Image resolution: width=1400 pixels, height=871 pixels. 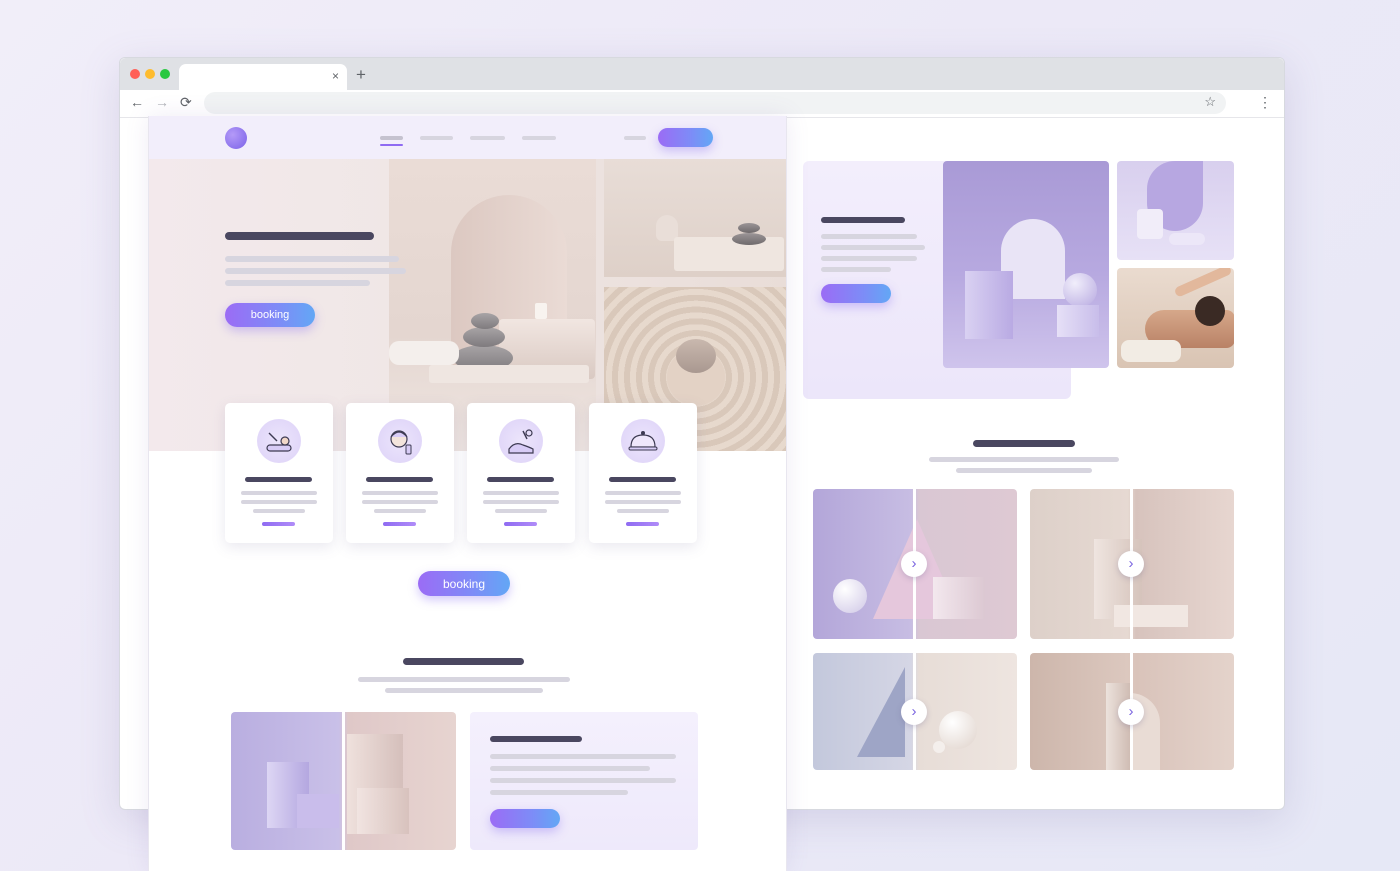 What do you see at coordinates (1210, 102) in the screenshot?
I see `star-icon: ☆` at bounding box center [1210, 102].